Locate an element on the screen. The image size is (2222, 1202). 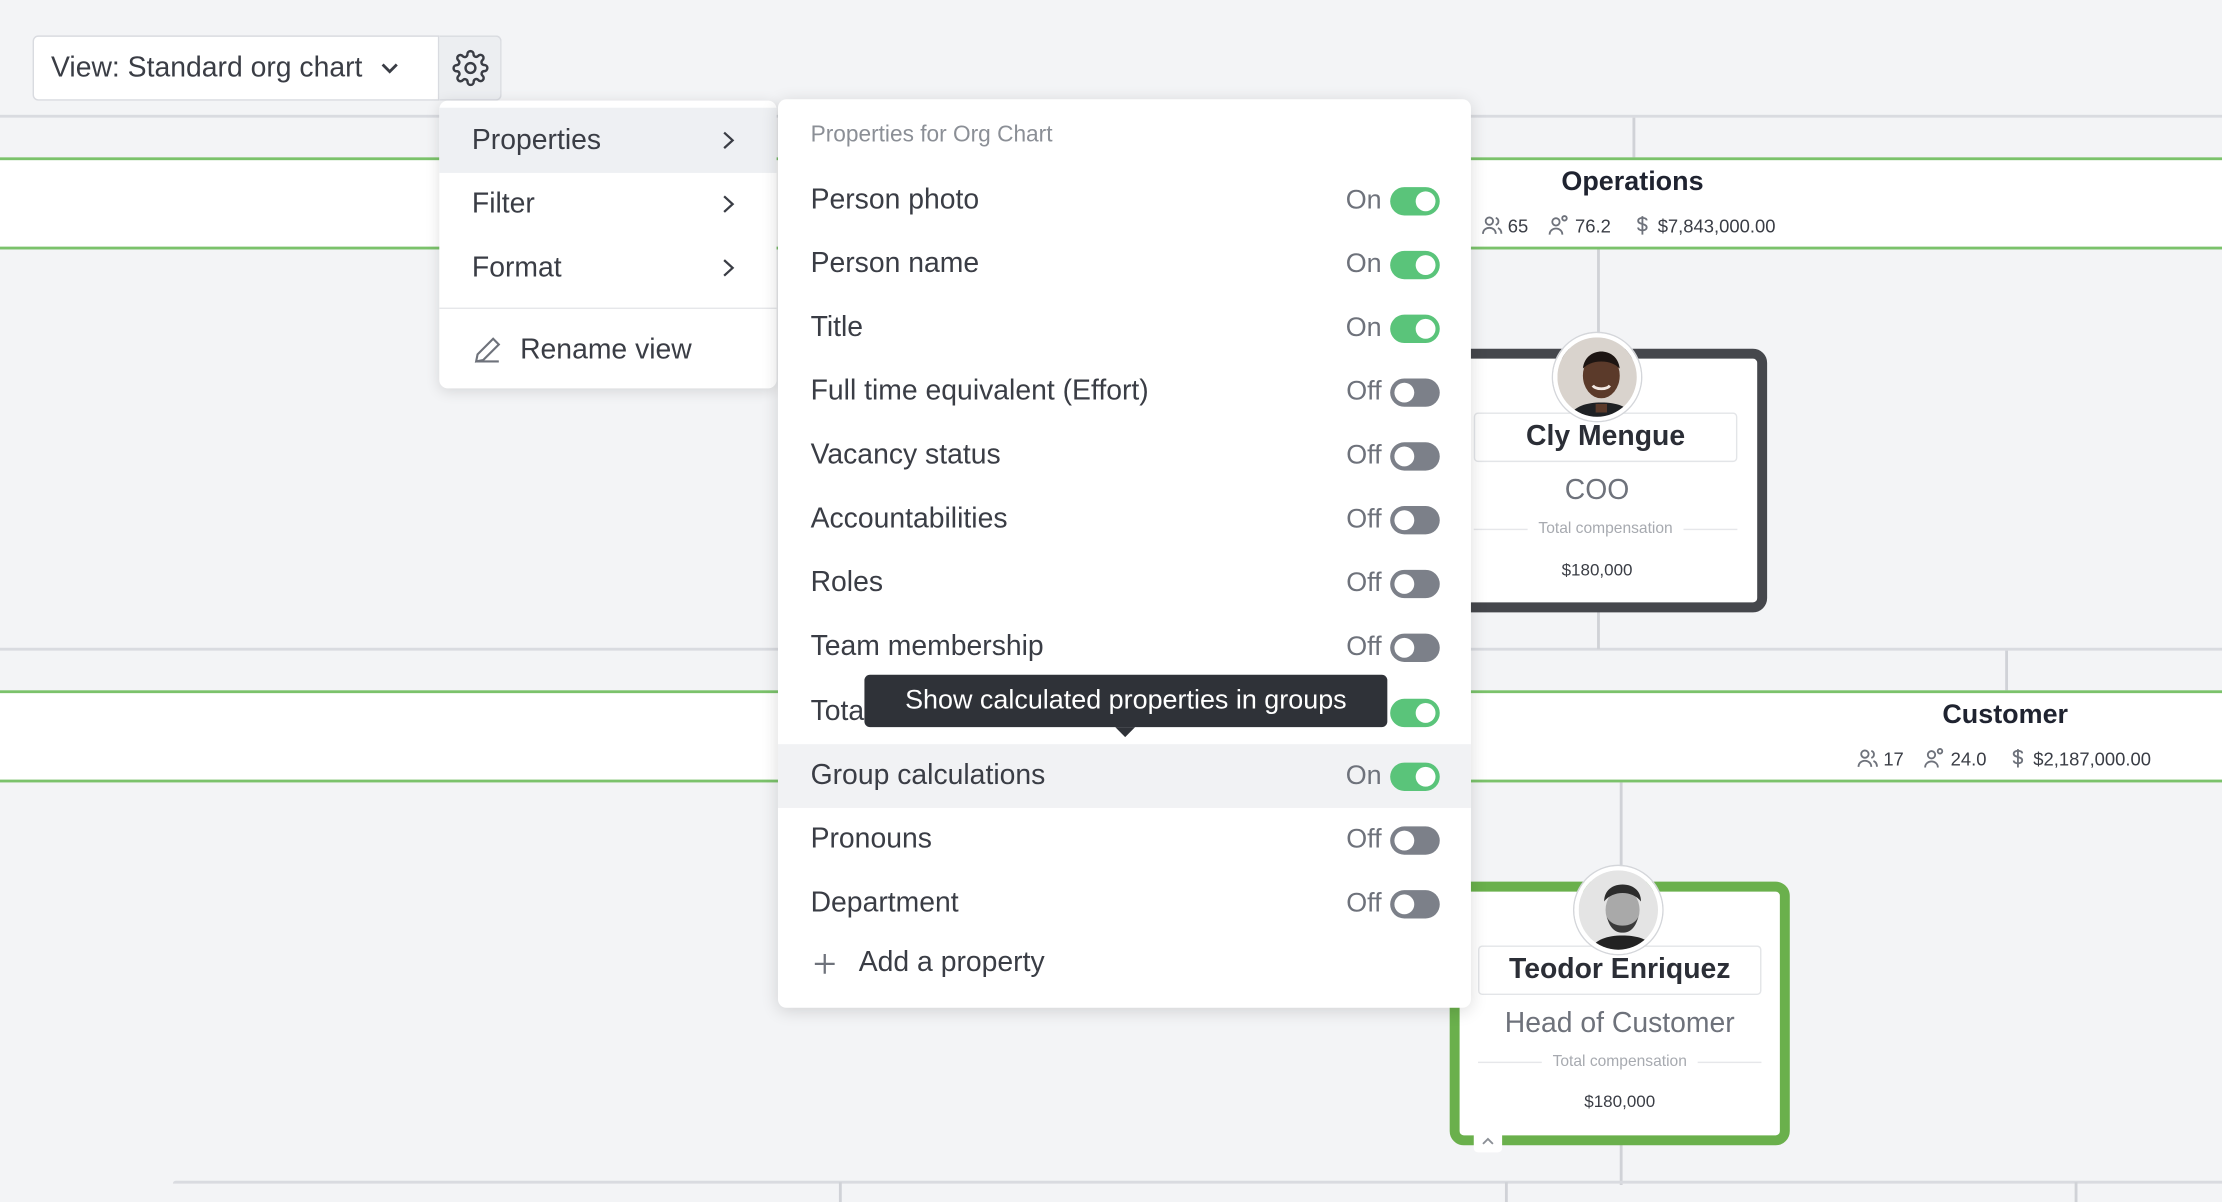
group-stats: 17 24.0 $2,187,000.00 is located at coordinates (2009, 758).